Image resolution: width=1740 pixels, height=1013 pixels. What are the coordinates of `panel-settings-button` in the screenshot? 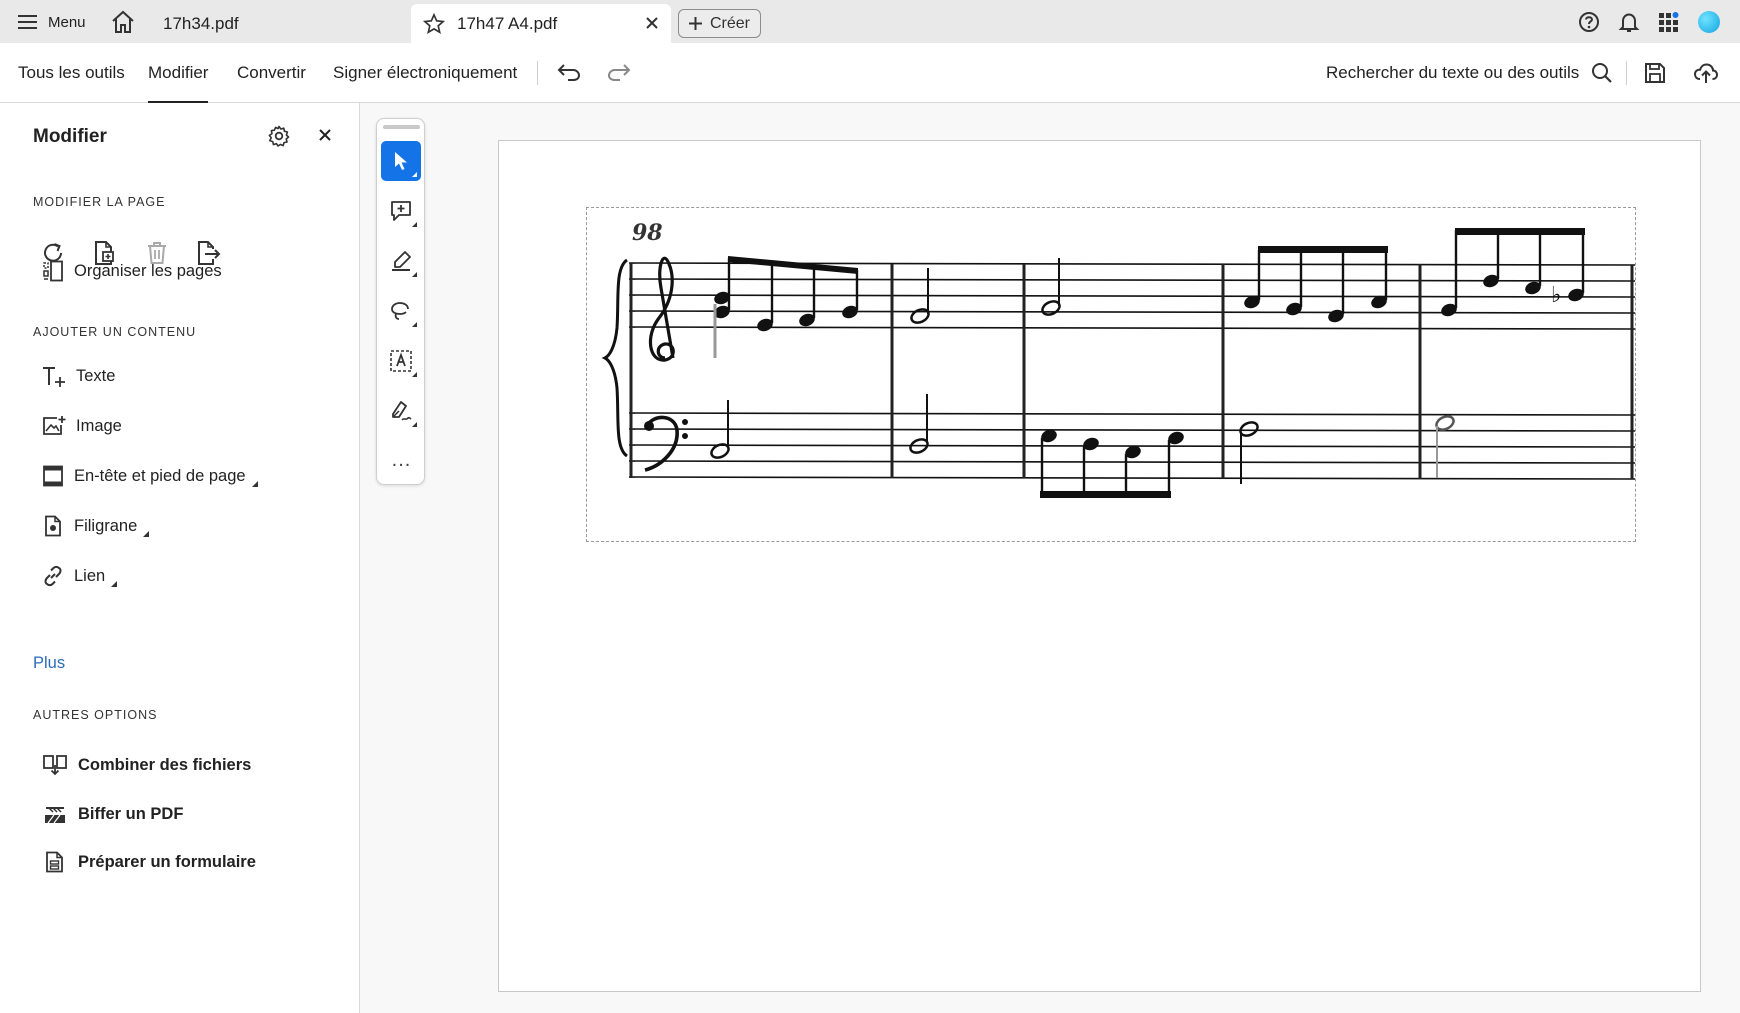 It's located at (279, 136).